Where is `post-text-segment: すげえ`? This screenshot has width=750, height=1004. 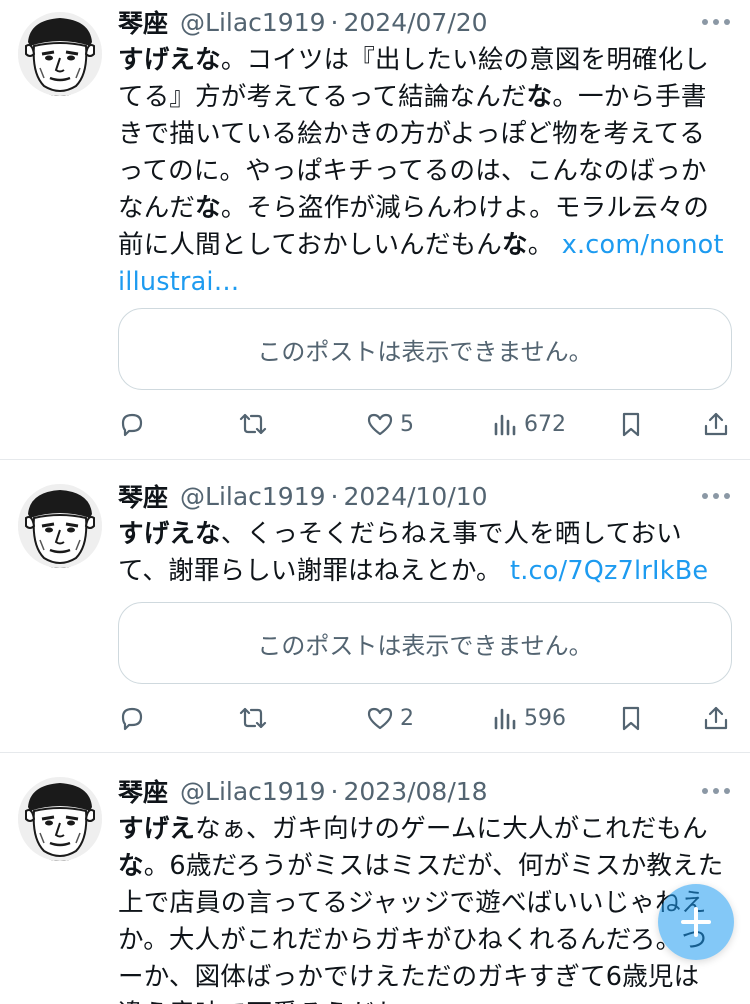 post-text-segment: すげえ is located at coordinates (157, 829).